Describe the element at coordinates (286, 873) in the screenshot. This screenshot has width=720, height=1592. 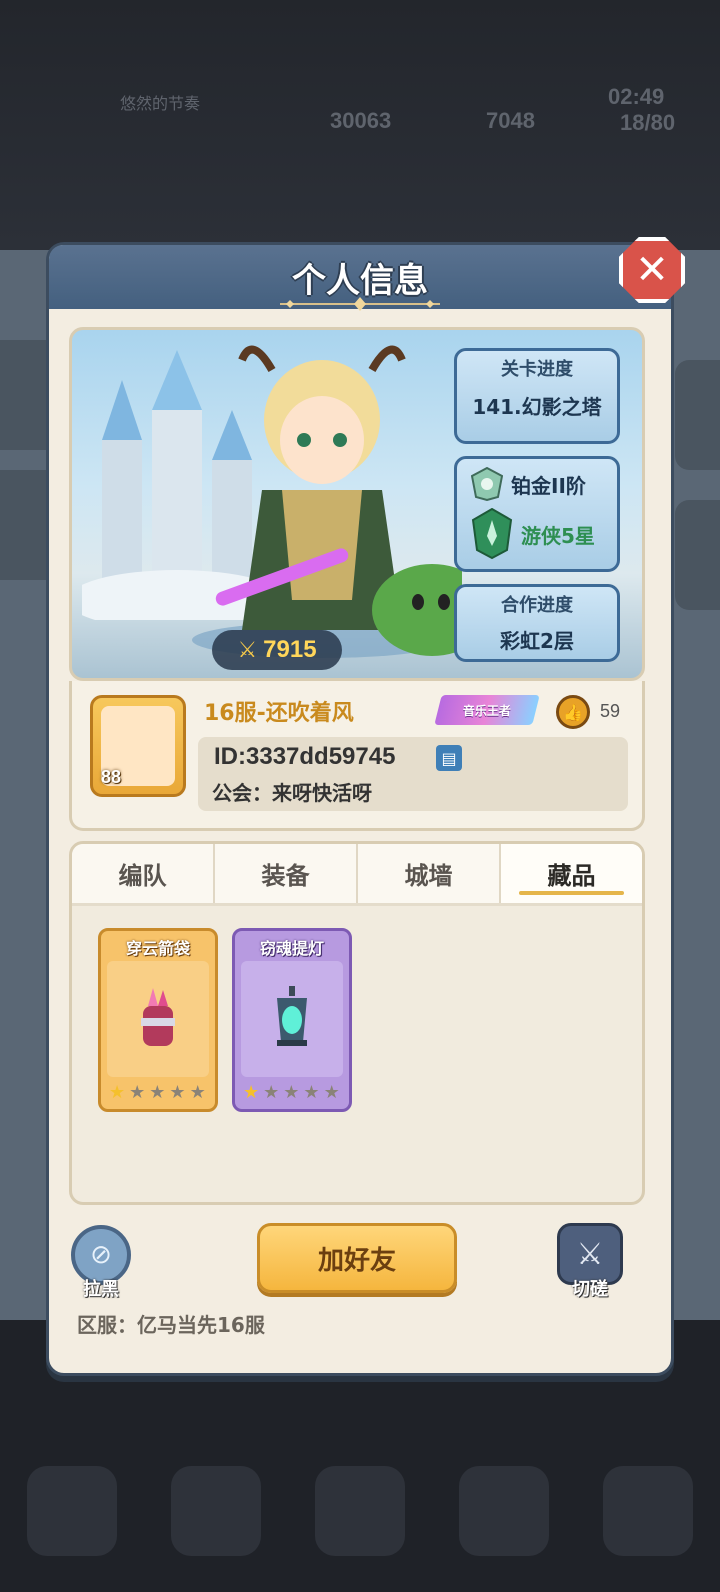
I see `tab-equipment: 装备` at that location.